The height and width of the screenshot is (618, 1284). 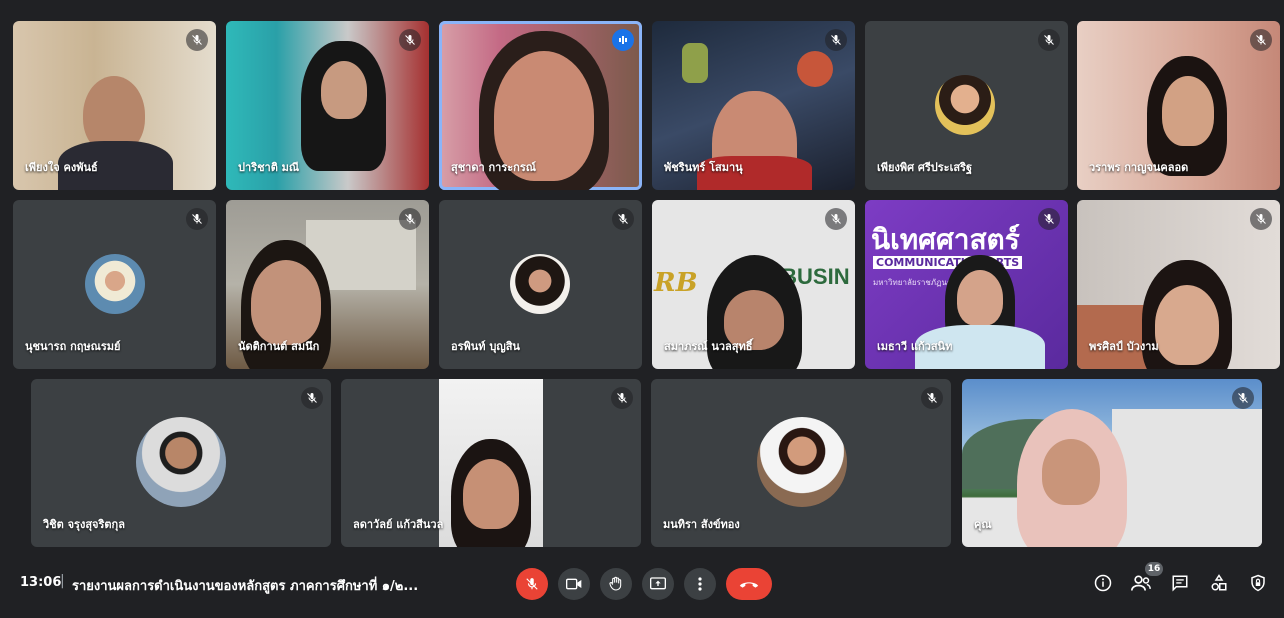 I want to click on chat-icon, so click(x=1180, y=583).